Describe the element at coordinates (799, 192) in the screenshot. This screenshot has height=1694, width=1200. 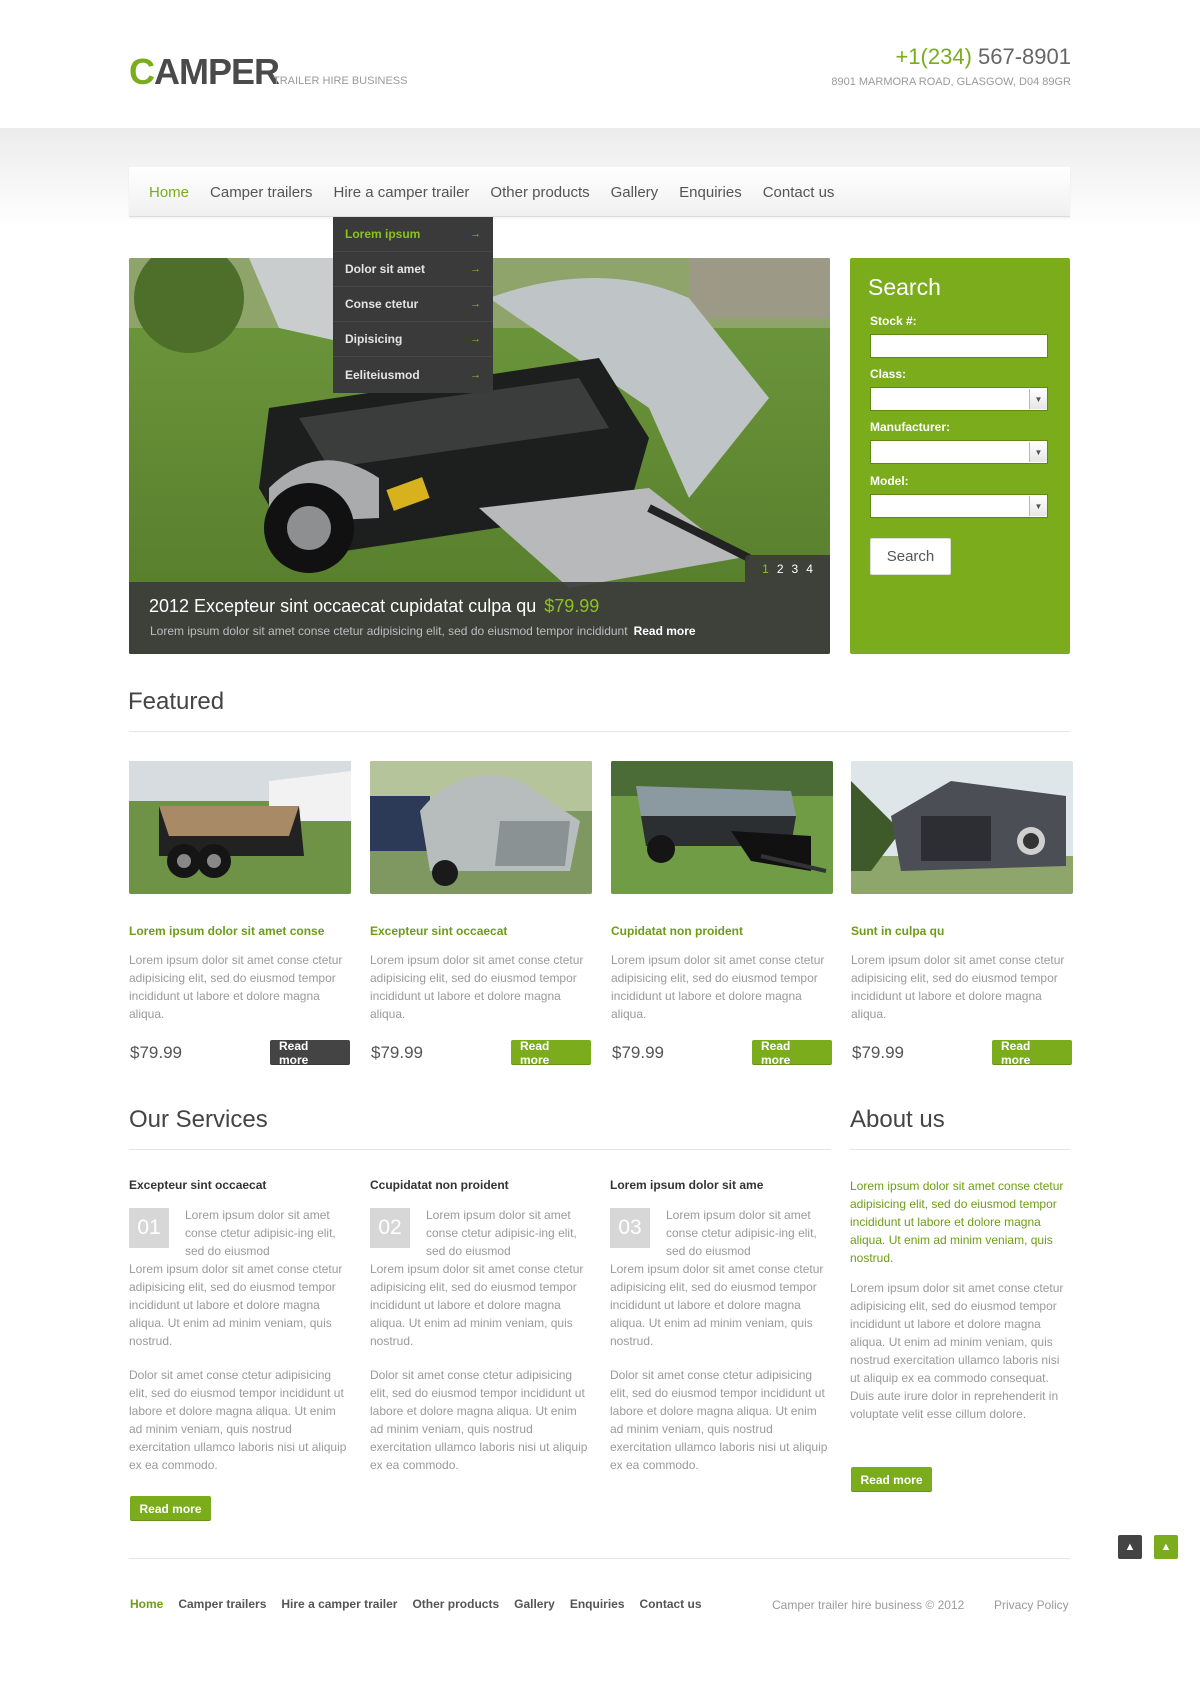
I see `nav-contact-us: Contact us` at that location.